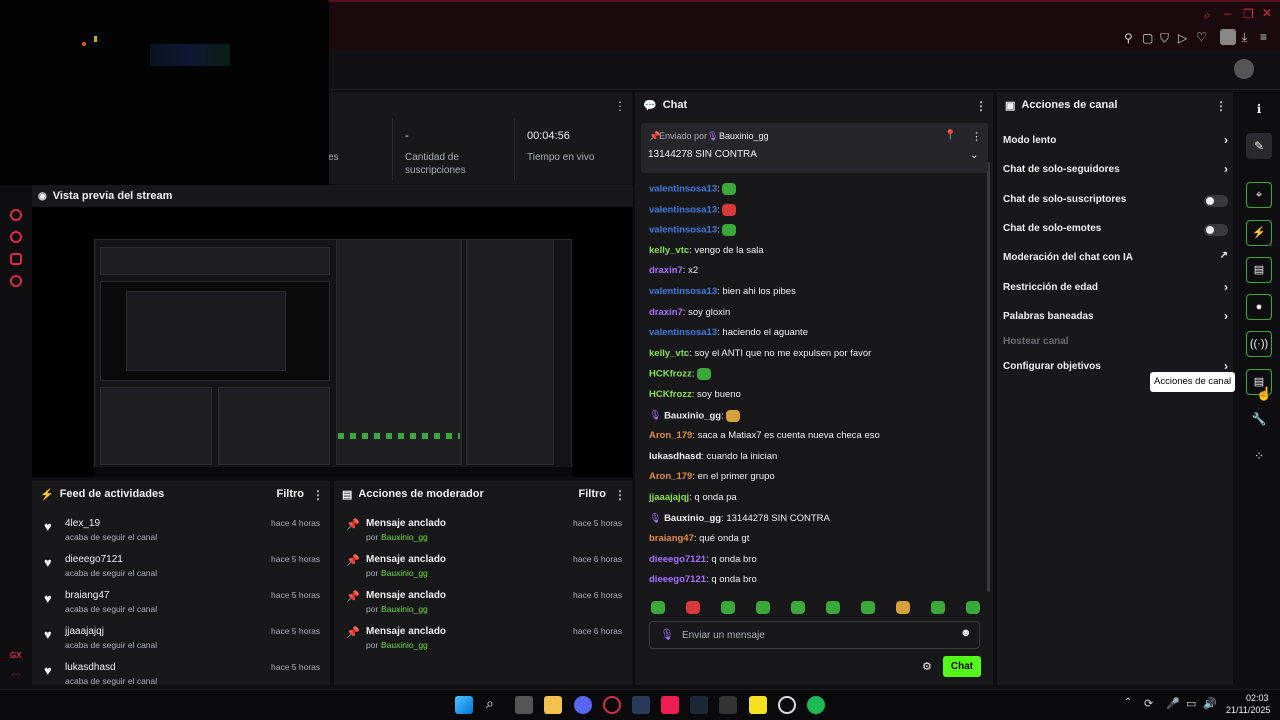  Describe the element at coordinates (1201, 37) in the screenshot. I see `heart-icon: ♡` at that location.